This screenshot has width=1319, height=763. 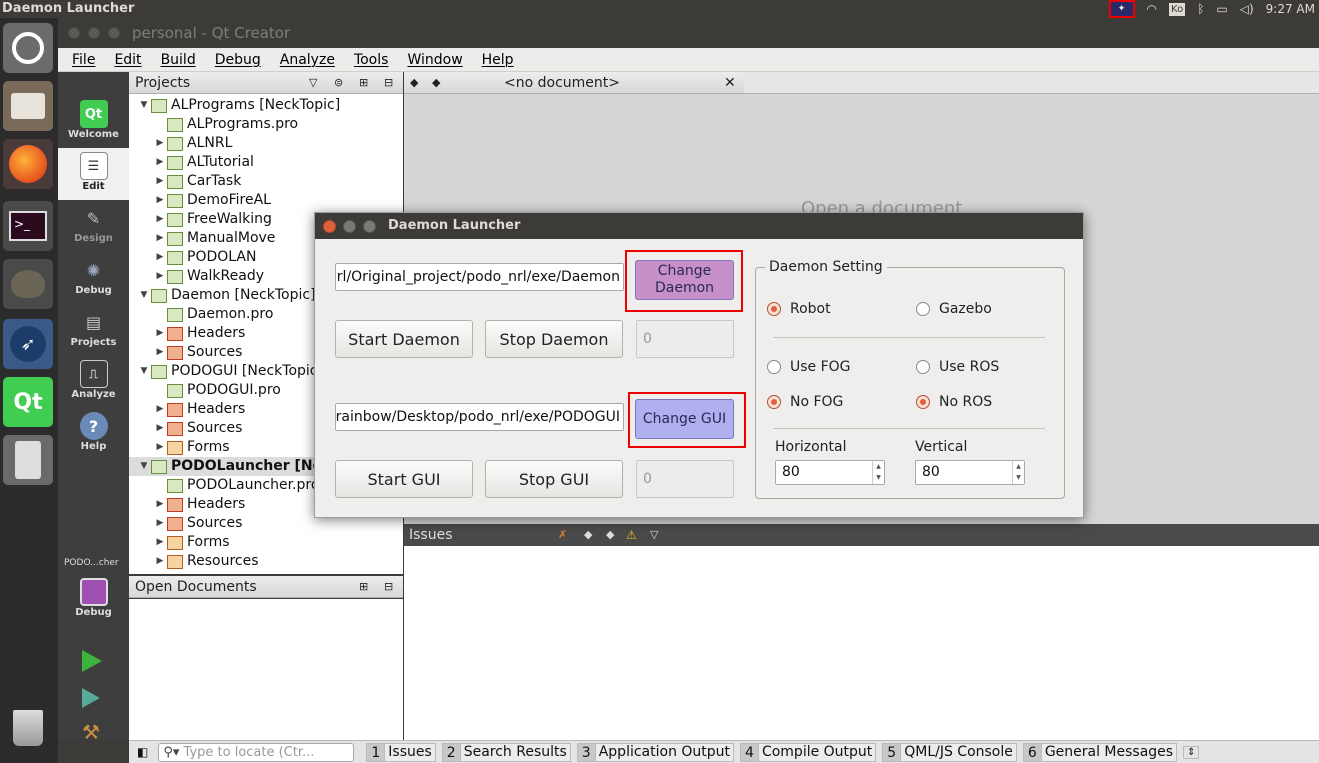 What do you see at coordinates (404, 339) in the screenshot?
I see `start-daemon-button: Start Daemon` at bounding box center [404, 339].